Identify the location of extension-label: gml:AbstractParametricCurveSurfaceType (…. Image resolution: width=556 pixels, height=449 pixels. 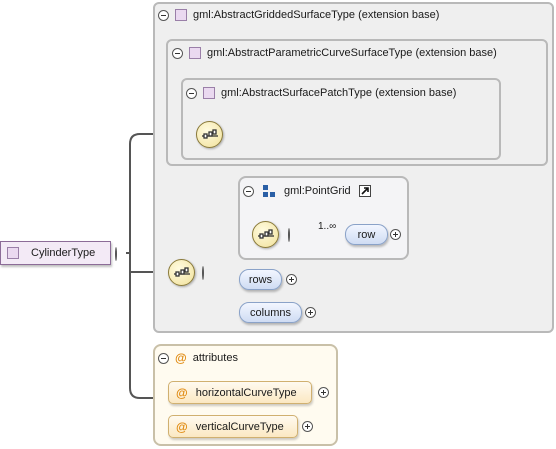
(352, 53).